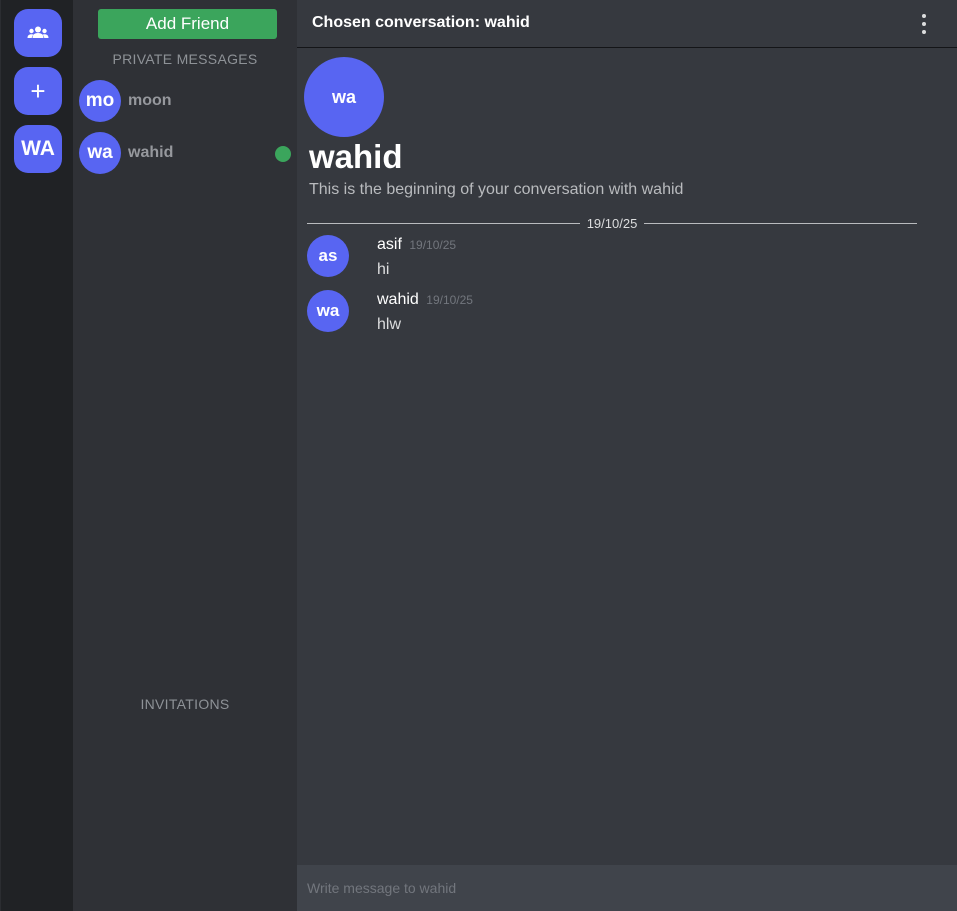 The width and height of the screenshot is (957, 911). Describe the element at coordinates (425, 300) in the screenshot. I see `message-header: wahid 19/10/25` at that location.